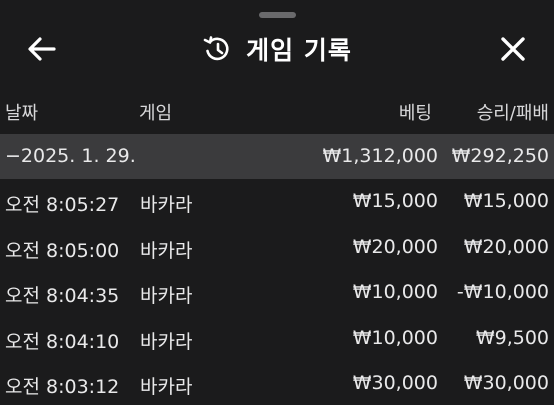 This screenshot has height=405, width=554. I want to click on row-bet: ₩30,000, so click(395, 383).